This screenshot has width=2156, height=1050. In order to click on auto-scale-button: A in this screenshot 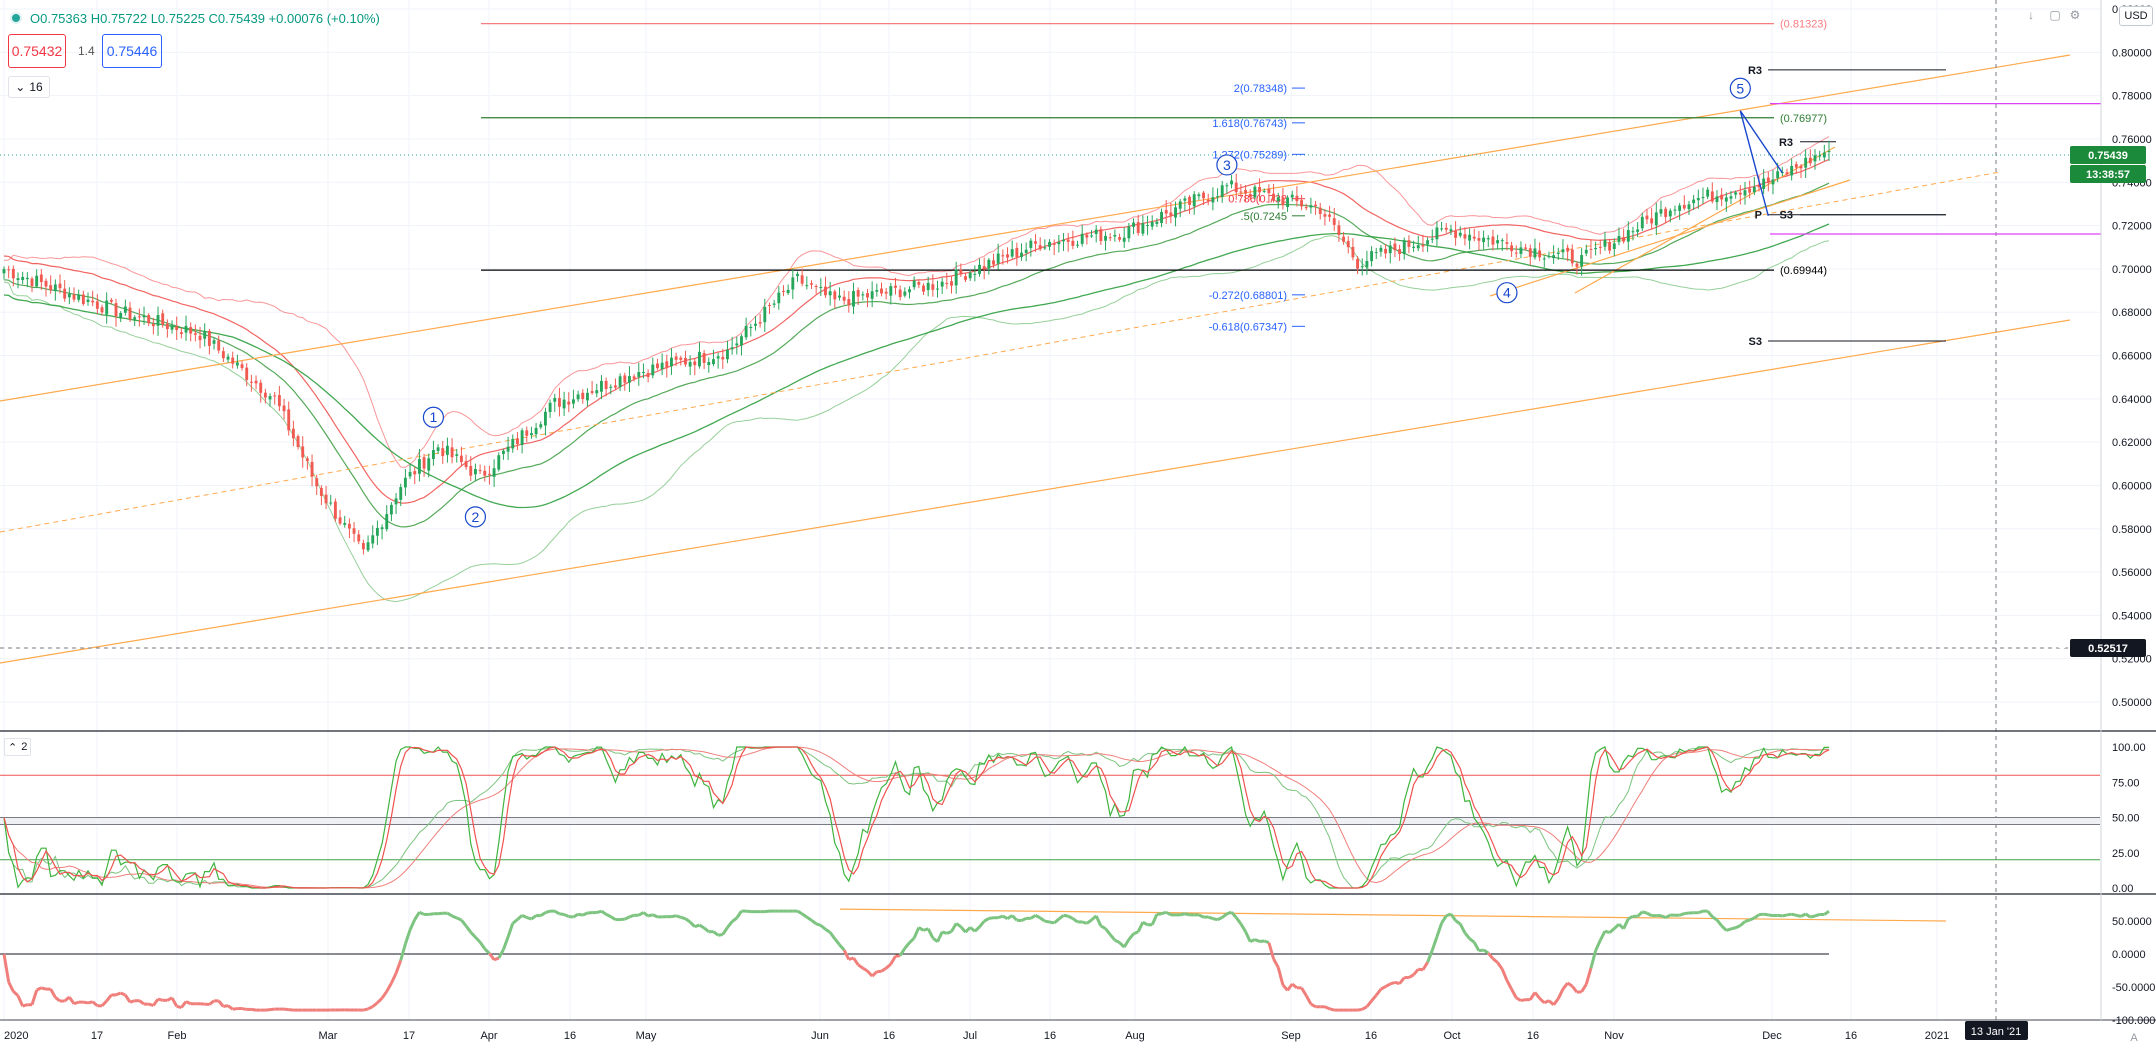, I will do `click(2134, 1038)`.